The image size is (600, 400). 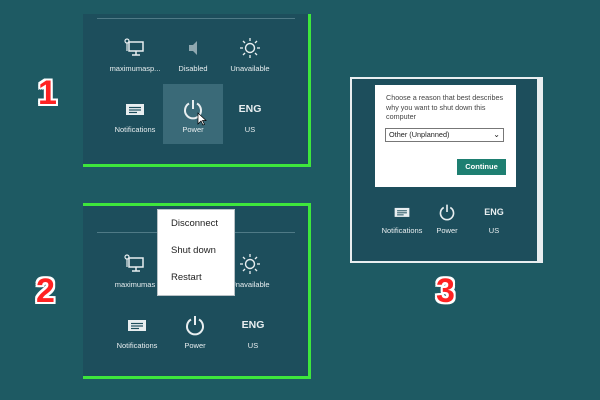 What do you see at coordinates (202, 119) in the screenshot?
I see `mouse-cursor-icon` at bounding box center [202, 119].